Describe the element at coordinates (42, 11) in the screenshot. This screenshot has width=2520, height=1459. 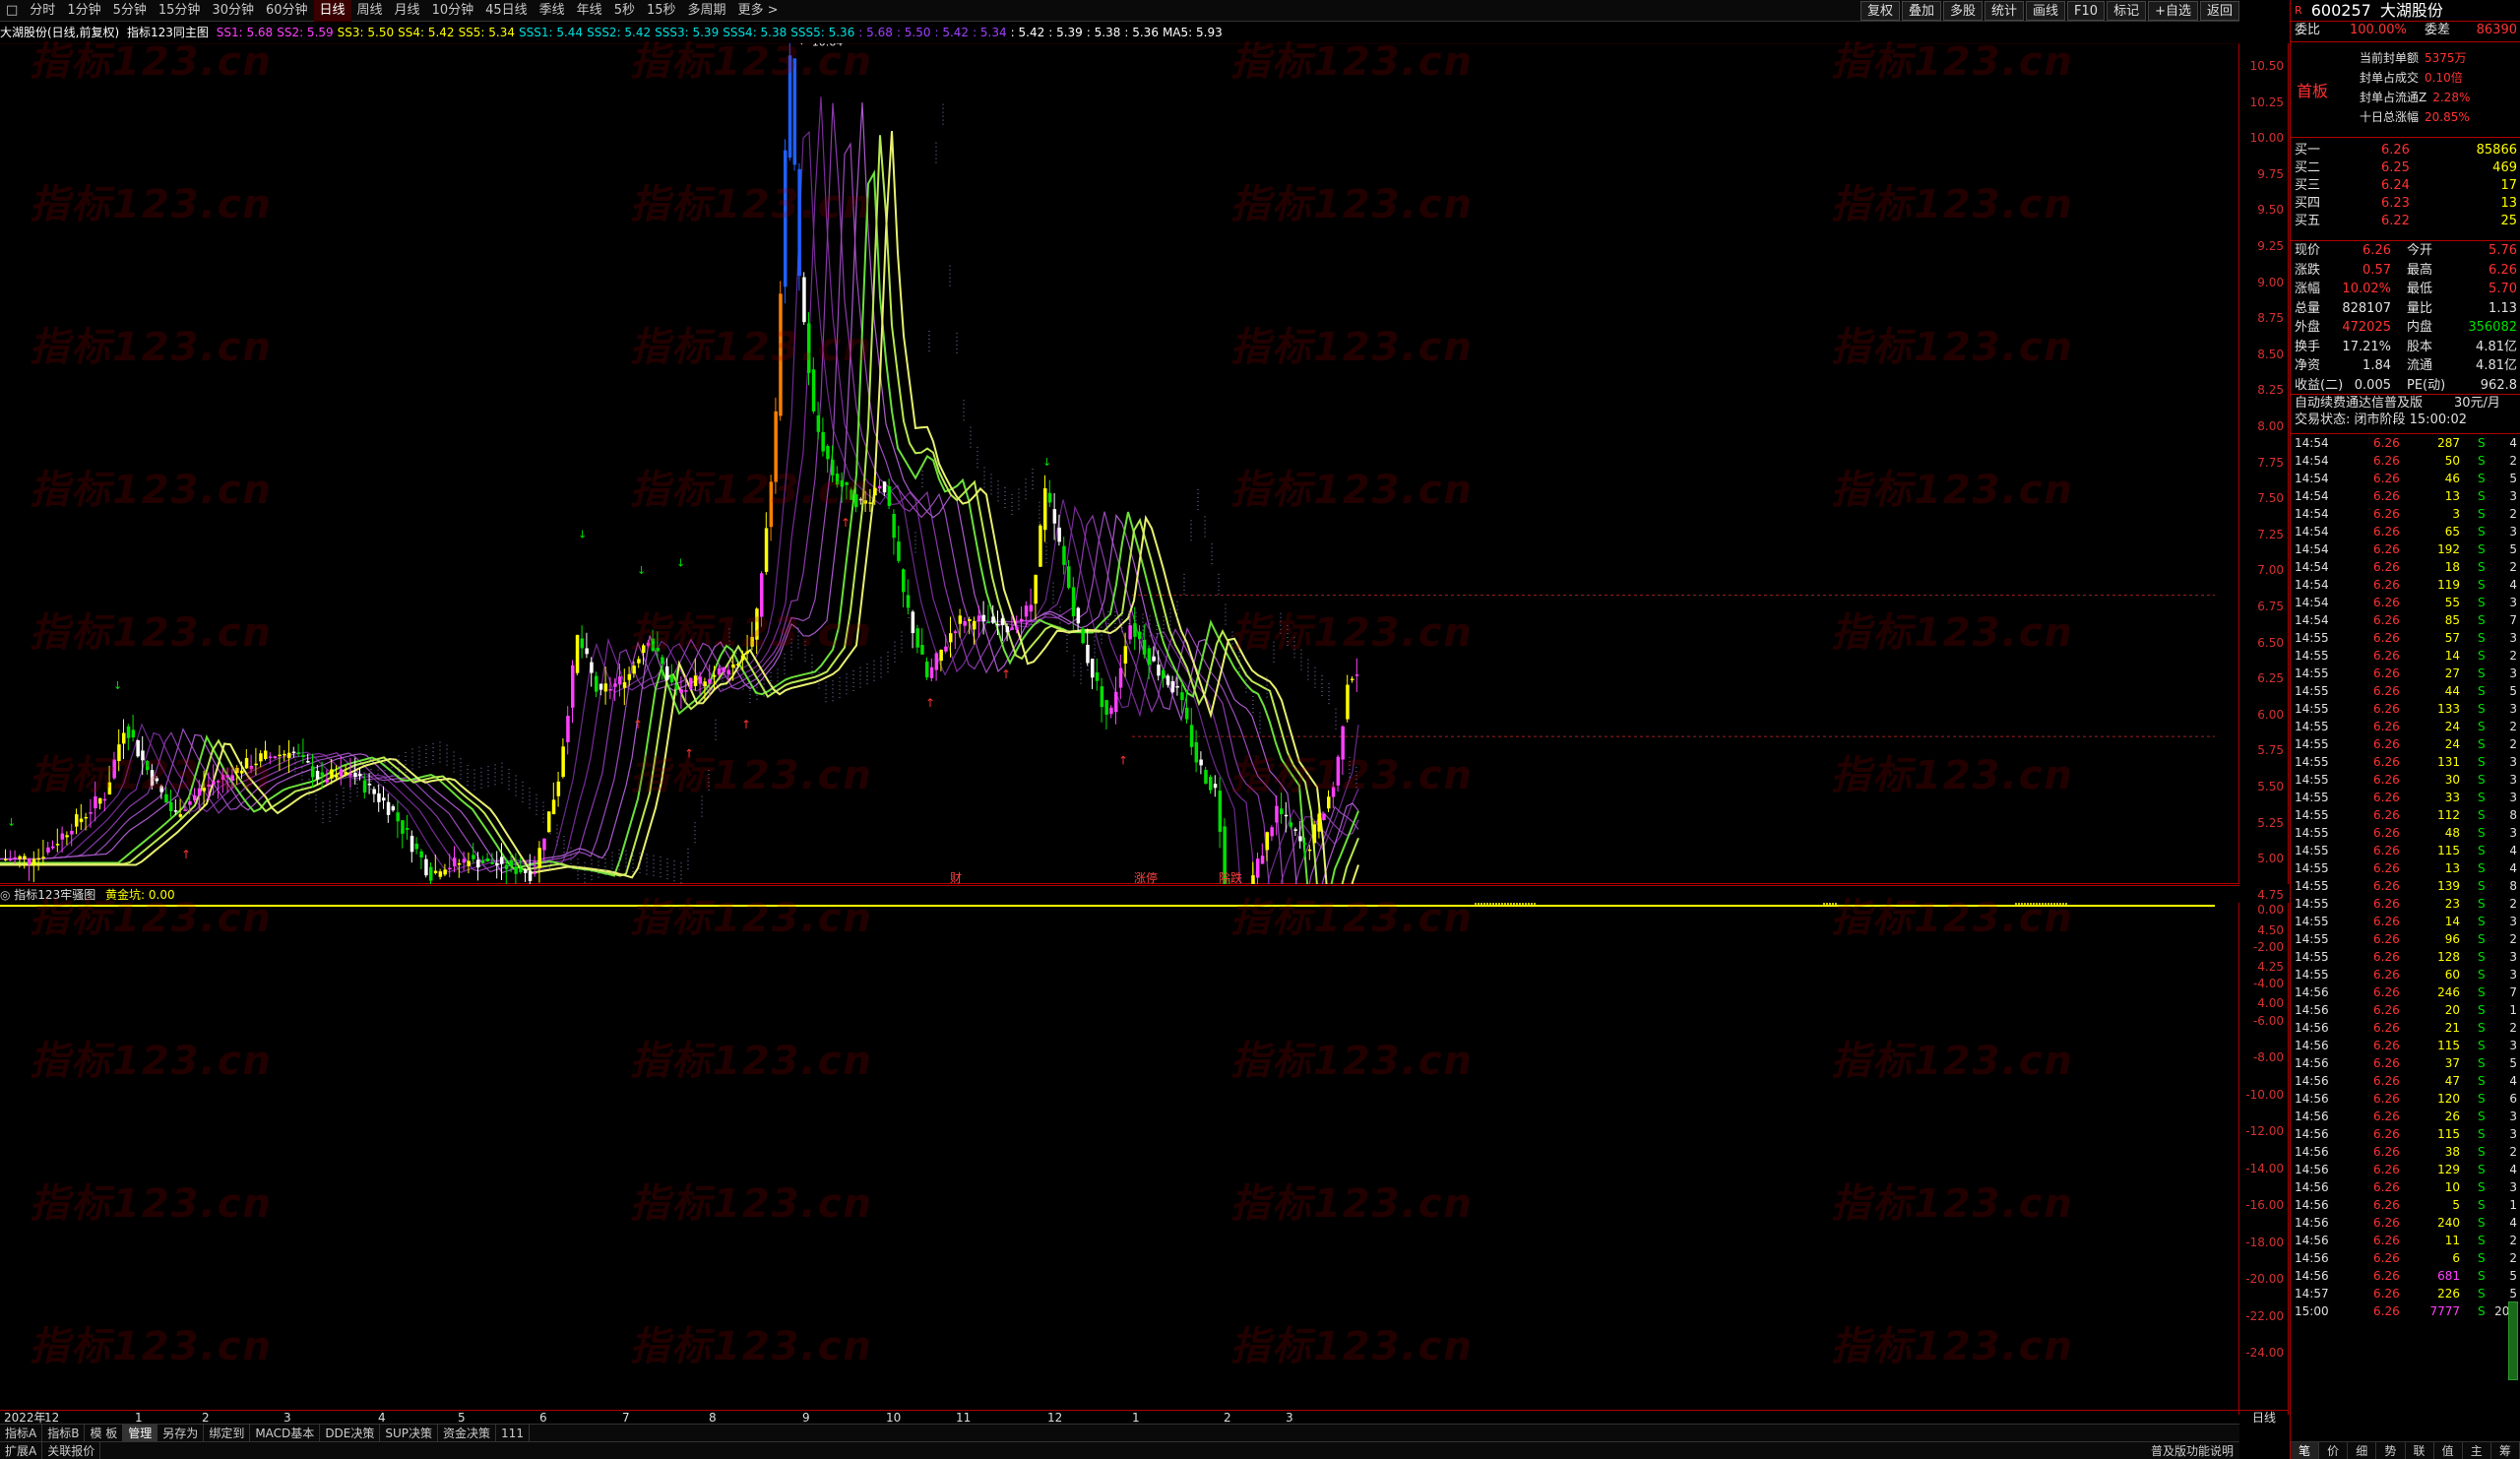
I see `period-tab: 分时` at that location.